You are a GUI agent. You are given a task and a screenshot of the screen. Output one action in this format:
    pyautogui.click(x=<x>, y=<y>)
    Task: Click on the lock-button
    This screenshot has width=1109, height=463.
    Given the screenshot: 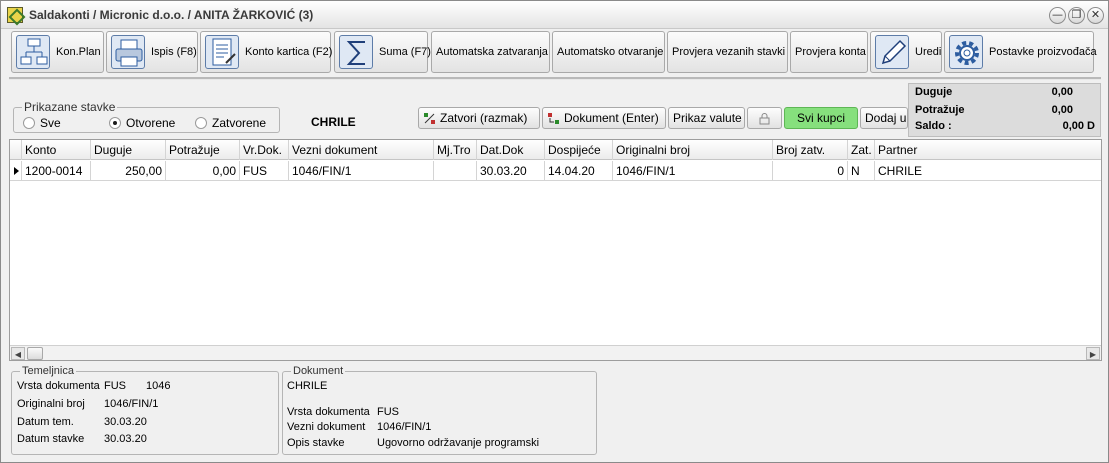 What is the action you would take?
    pyautogui.click(x=764, y=118)
    